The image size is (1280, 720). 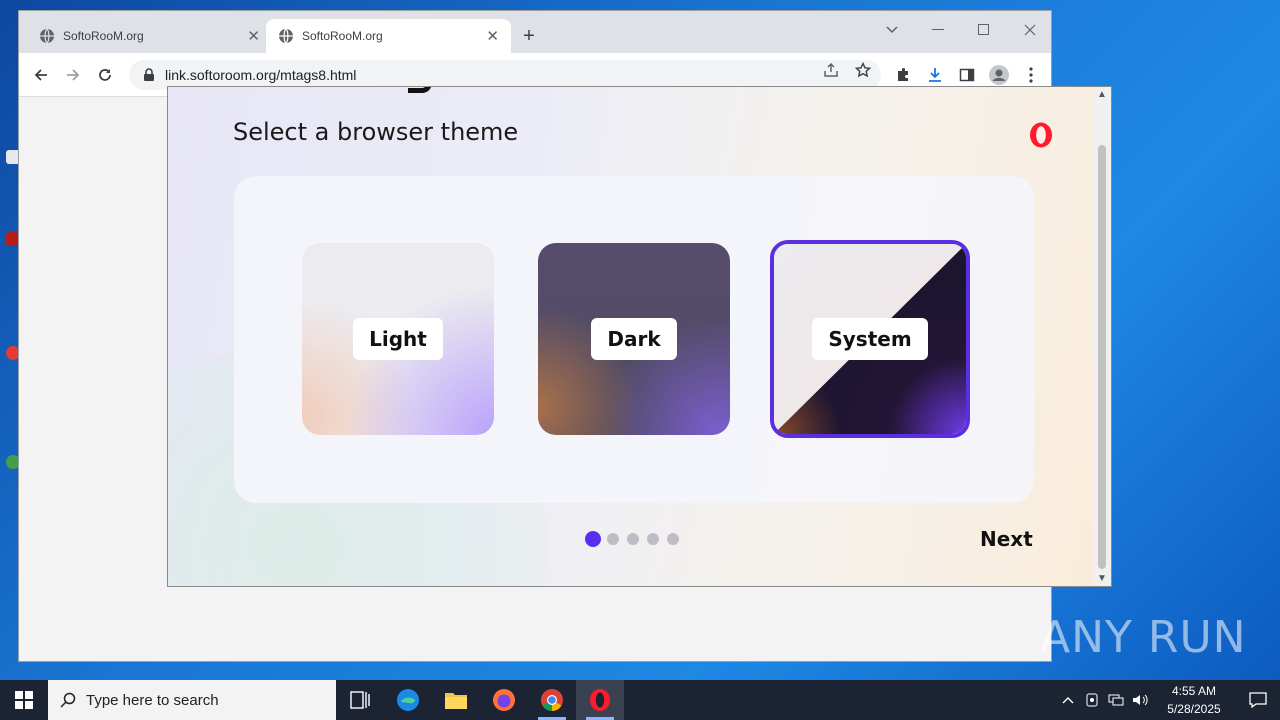 What do you see at coordinates (984, 30) in the screenshot?
I see `maximize-button` at bounding box center [984, 30].